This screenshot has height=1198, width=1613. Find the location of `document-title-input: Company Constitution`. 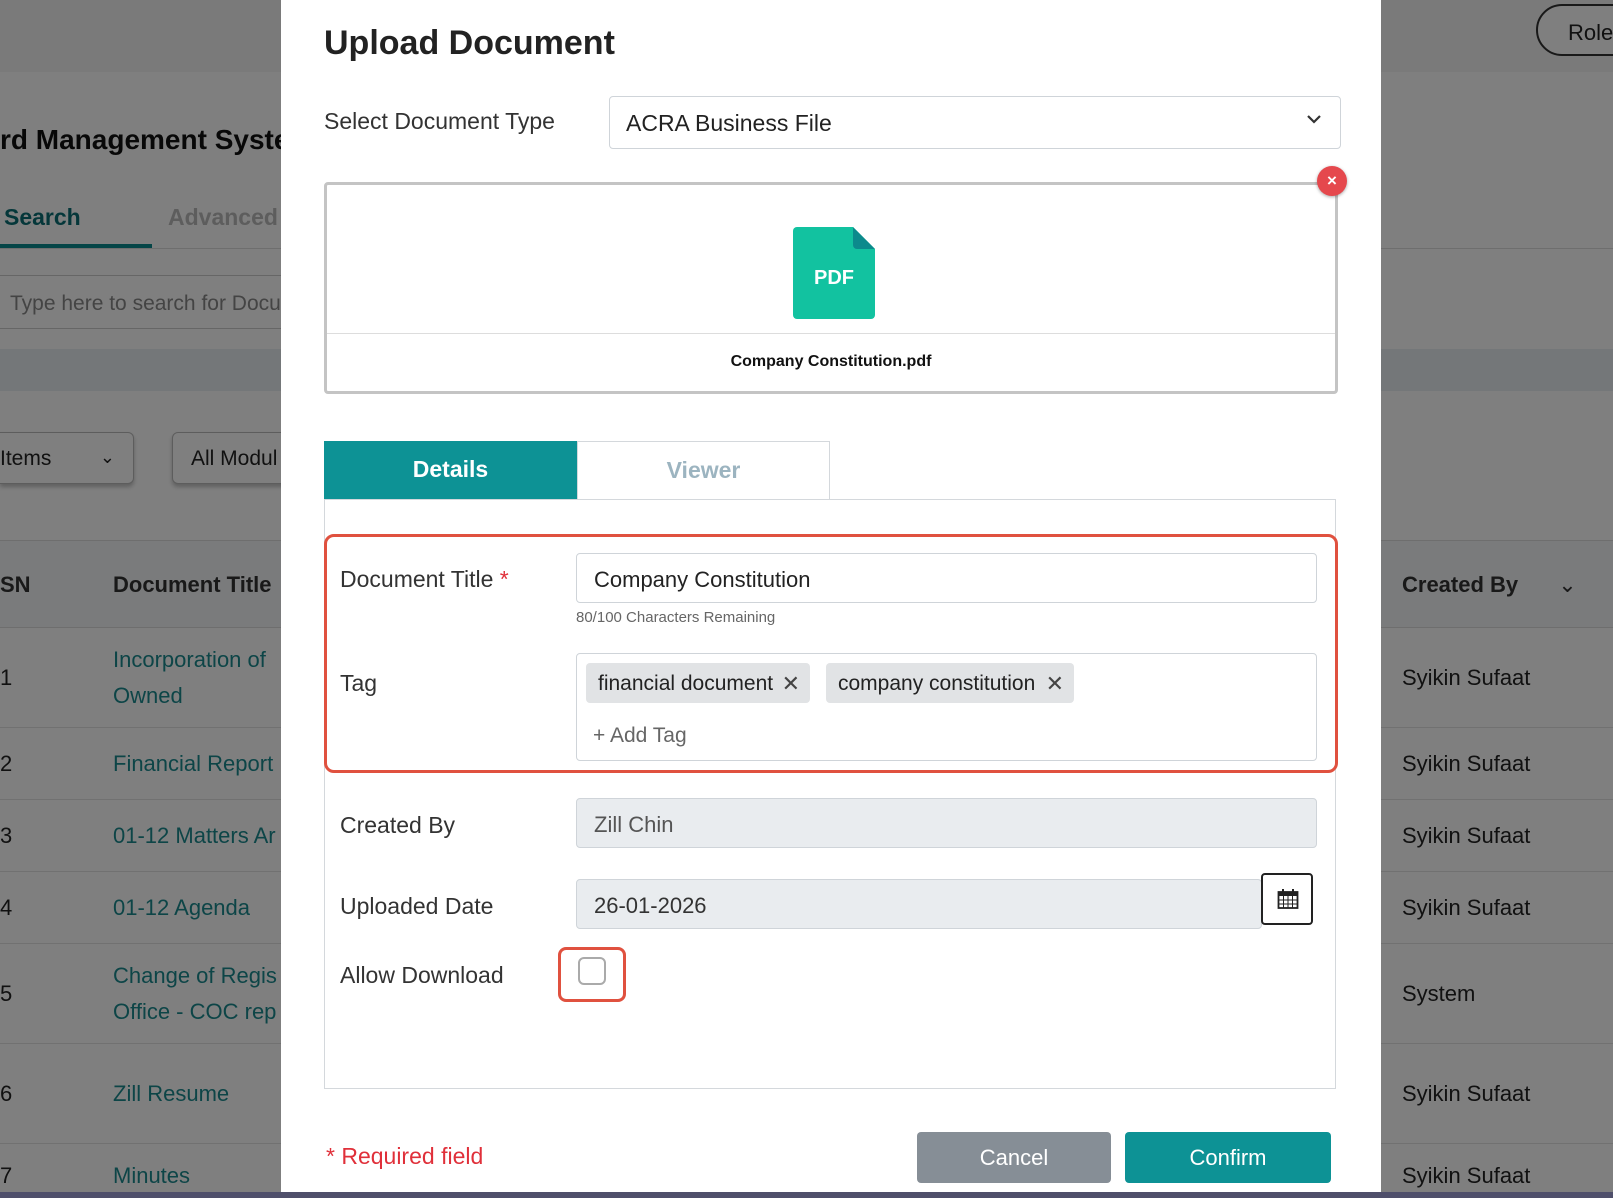

document-title-input: Company Constitution is located at coordinates (946, 578).